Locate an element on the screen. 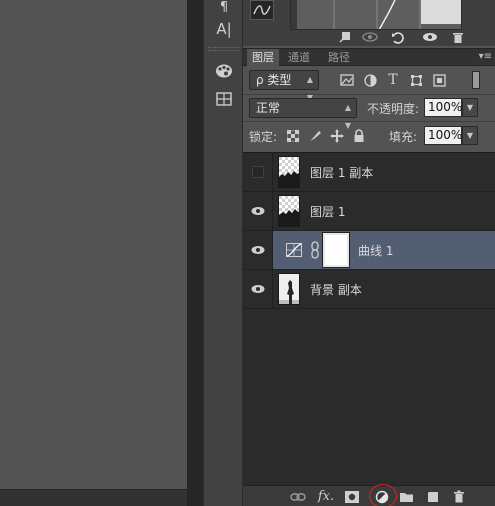 This screenshot has width=495, height=506. layer-filter-select: ρ 类型 ▲▼ is located at coordinates (284, 86).